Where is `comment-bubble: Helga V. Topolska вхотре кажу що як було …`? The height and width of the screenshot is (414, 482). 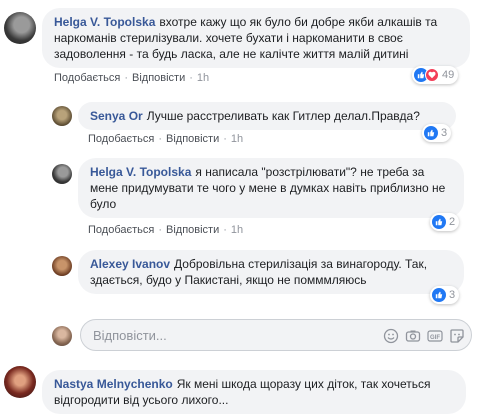 comment-bubble: Helga V. Topolska вхотре кажу що як було … is located at coordinates (256, 38).